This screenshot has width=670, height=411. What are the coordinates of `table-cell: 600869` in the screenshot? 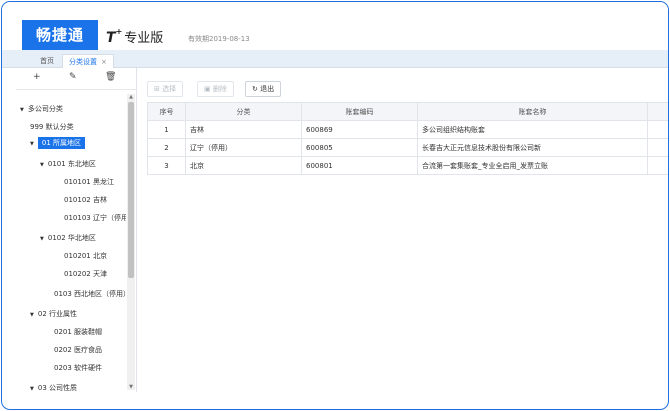 It's located at (359, 129).